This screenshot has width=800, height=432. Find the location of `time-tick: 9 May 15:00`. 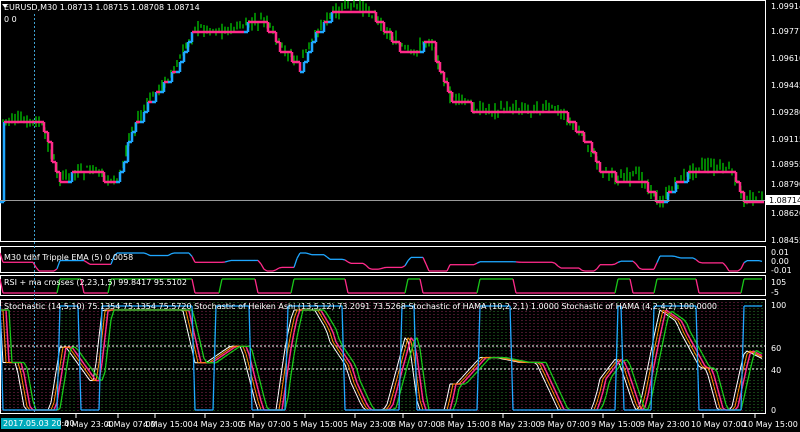

time-tick: 9 May 15:00 is located at coordinates (616, 424).